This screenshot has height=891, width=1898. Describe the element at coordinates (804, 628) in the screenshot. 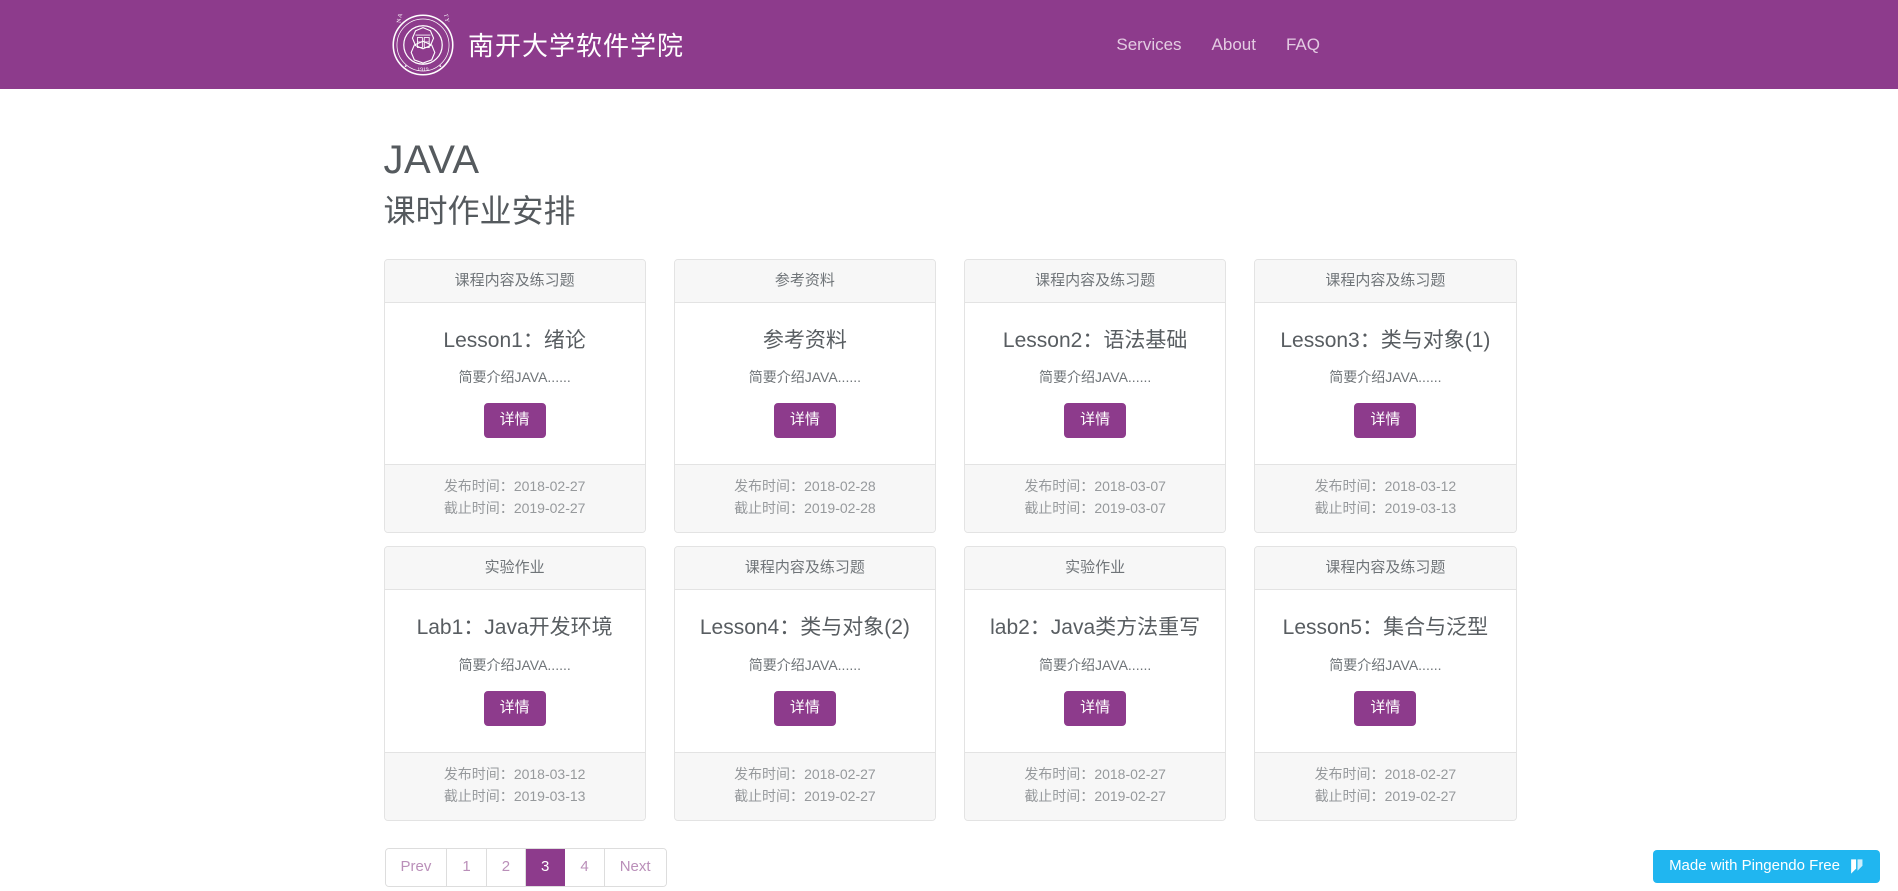

I see `card-title: Lesson4：类与对象(2)` at that location.